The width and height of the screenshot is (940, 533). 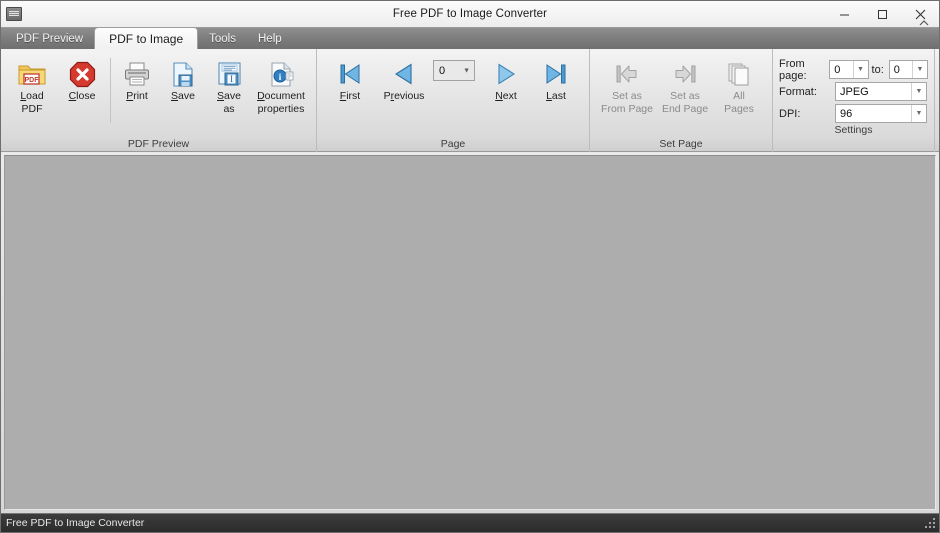 I want to click on set-as-end-page-label-1: Set as, so click(x=685, y=96).